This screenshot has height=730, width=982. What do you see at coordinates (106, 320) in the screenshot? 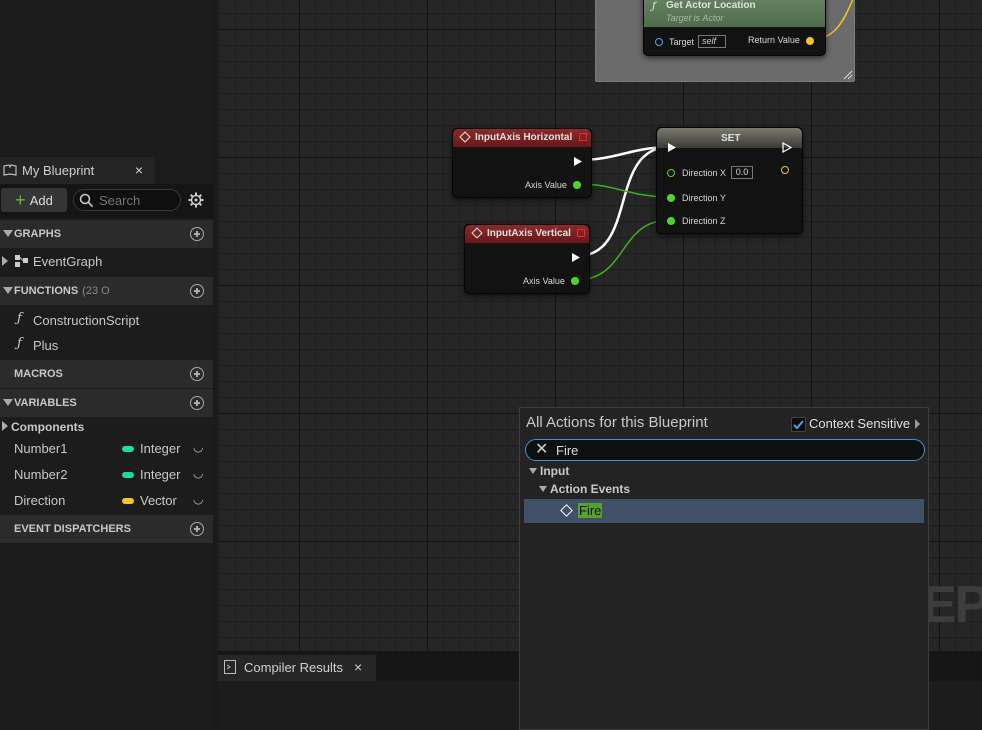
I see `function-item-constructionscript: ƒ ConstructionScript` at bounding box center [106, 320].